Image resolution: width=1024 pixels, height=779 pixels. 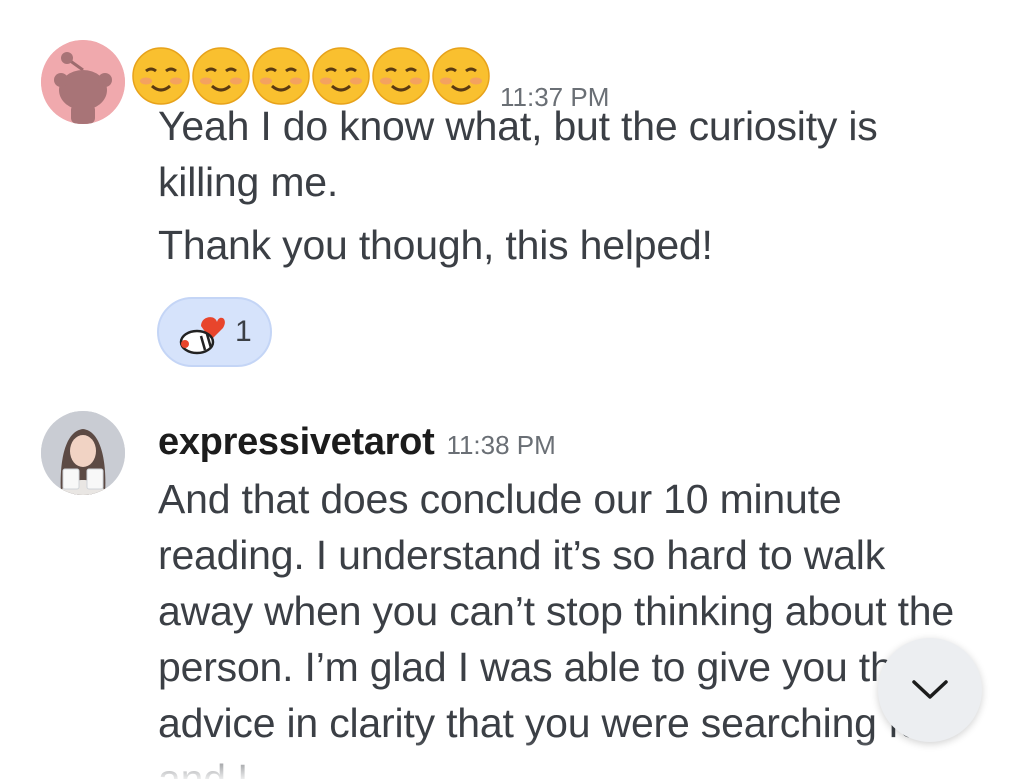 I want to click on reaction-pill: 1, so click(x=214, y=332).